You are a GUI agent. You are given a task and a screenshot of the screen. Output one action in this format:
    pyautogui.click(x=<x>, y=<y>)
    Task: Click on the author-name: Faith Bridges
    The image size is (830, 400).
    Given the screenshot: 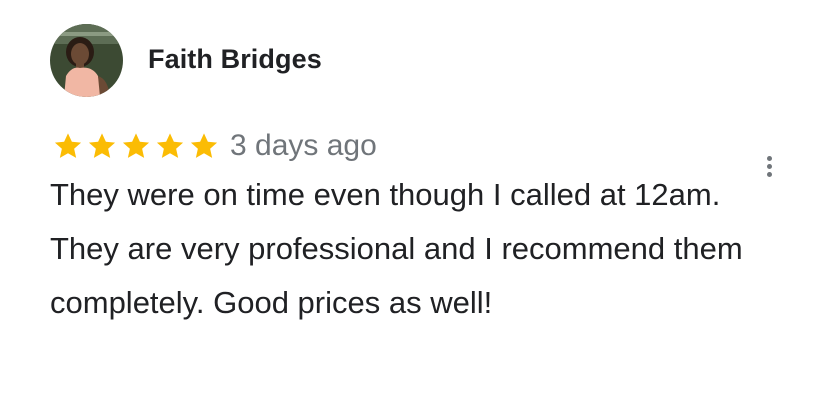 What is the action you would take?
    pyautogui.click(x=235, y=59)
    